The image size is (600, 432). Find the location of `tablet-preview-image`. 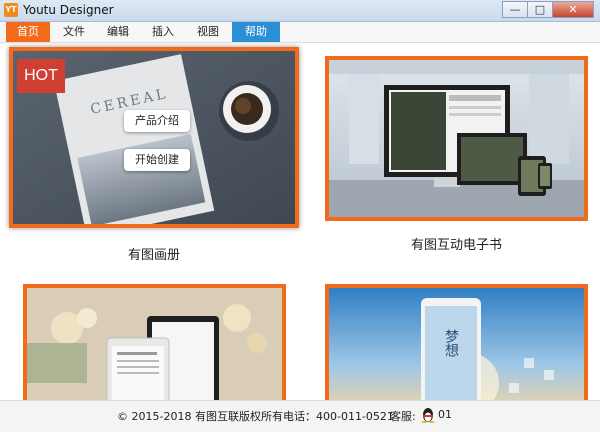

tablet-preview-image is located at coordinates (154, 344).